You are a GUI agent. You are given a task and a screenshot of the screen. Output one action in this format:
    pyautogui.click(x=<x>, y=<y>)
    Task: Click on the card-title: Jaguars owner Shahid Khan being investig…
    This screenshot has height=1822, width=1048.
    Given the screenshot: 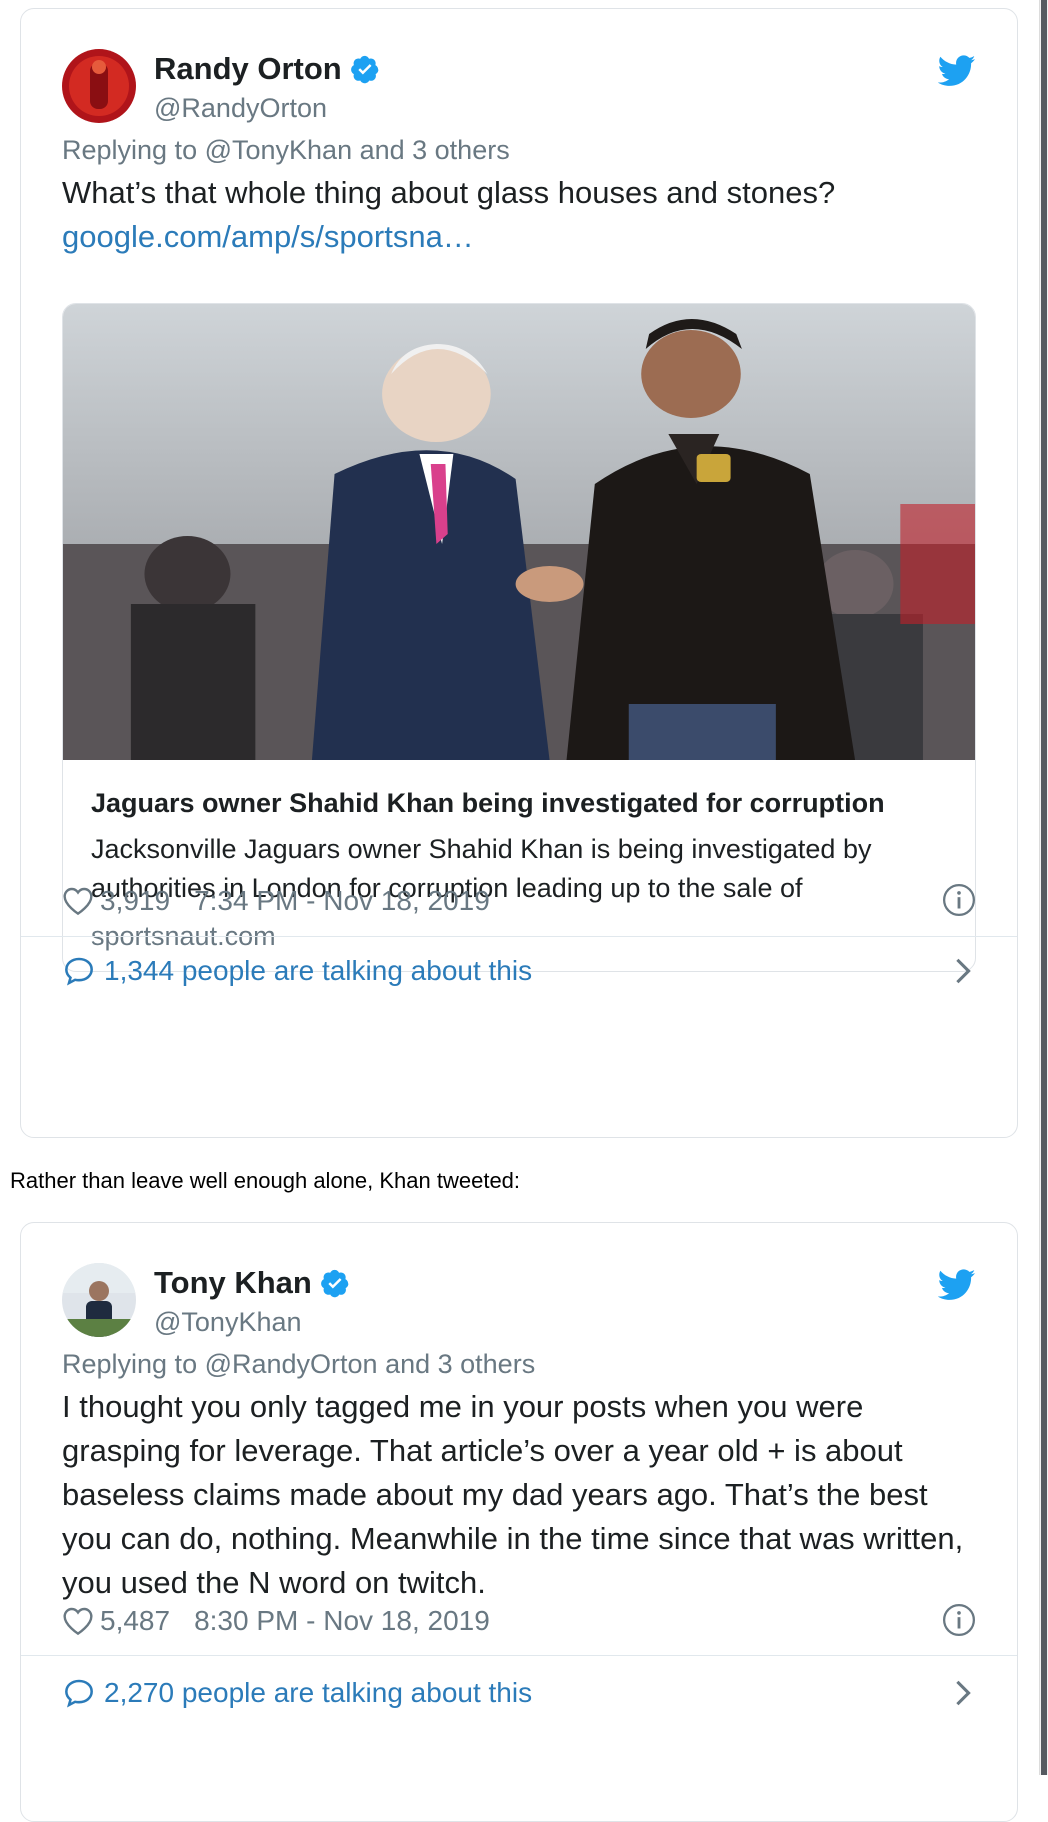 What is the action you would take?
    pyautogui.click(x=519, y=803)
    